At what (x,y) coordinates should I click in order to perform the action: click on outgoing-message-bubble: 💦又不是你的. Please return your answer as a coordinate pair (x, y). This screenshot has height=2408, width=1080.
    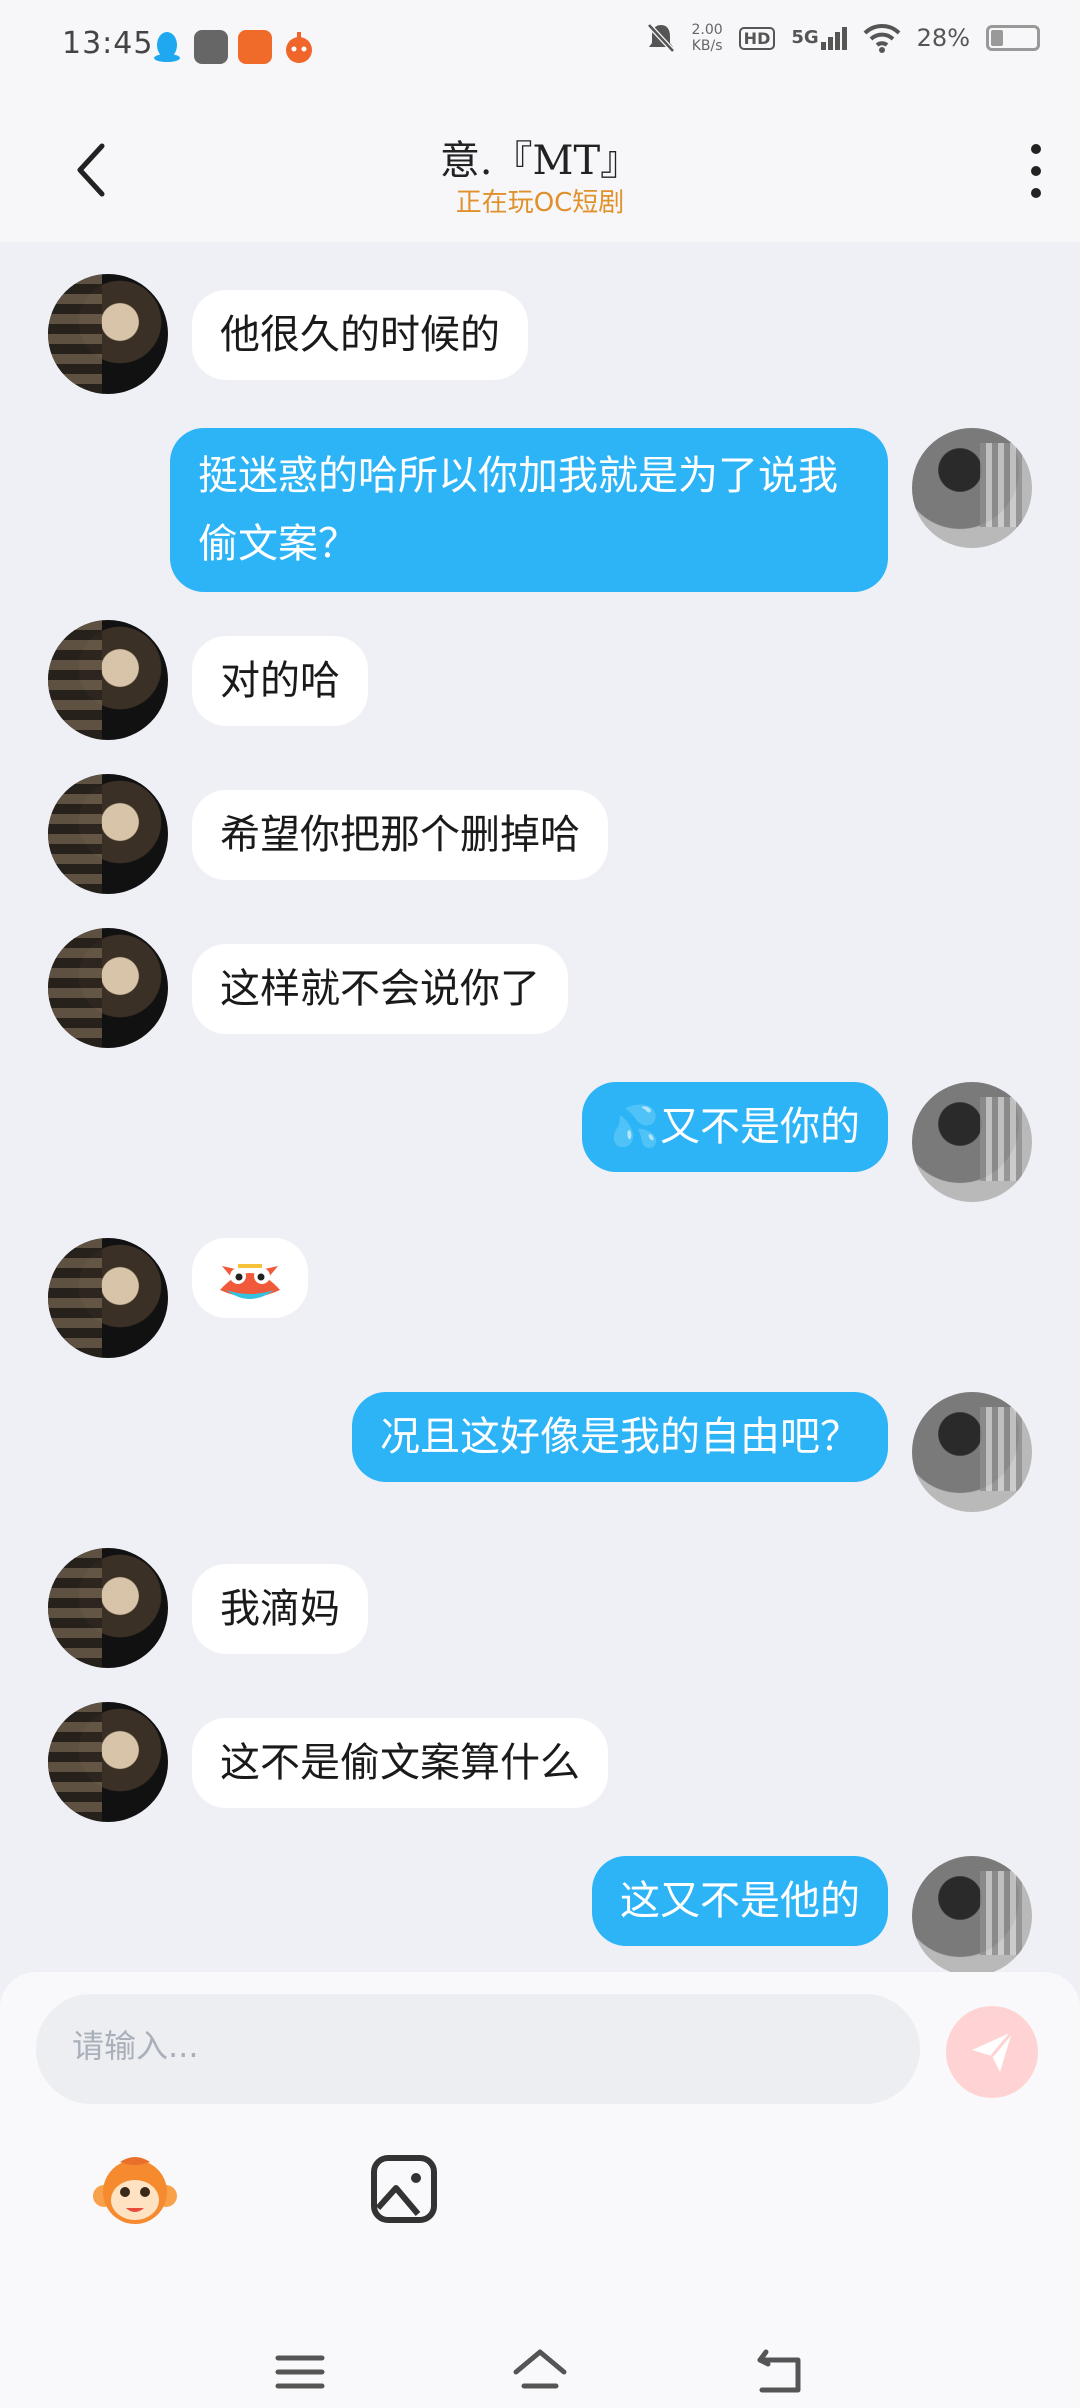
    Looking at the image, I should click on (735, 1127).